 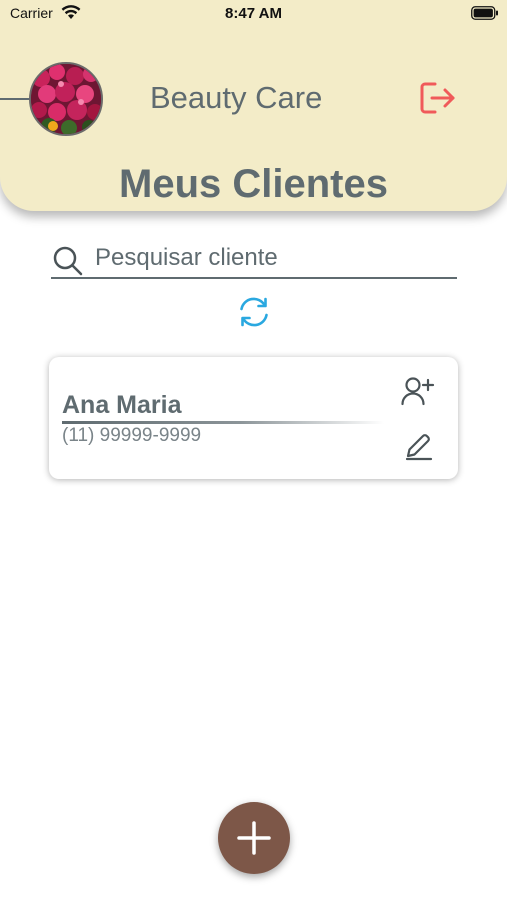 I want to click on status-time: 8:47 AM, so click(x=253, y=13).